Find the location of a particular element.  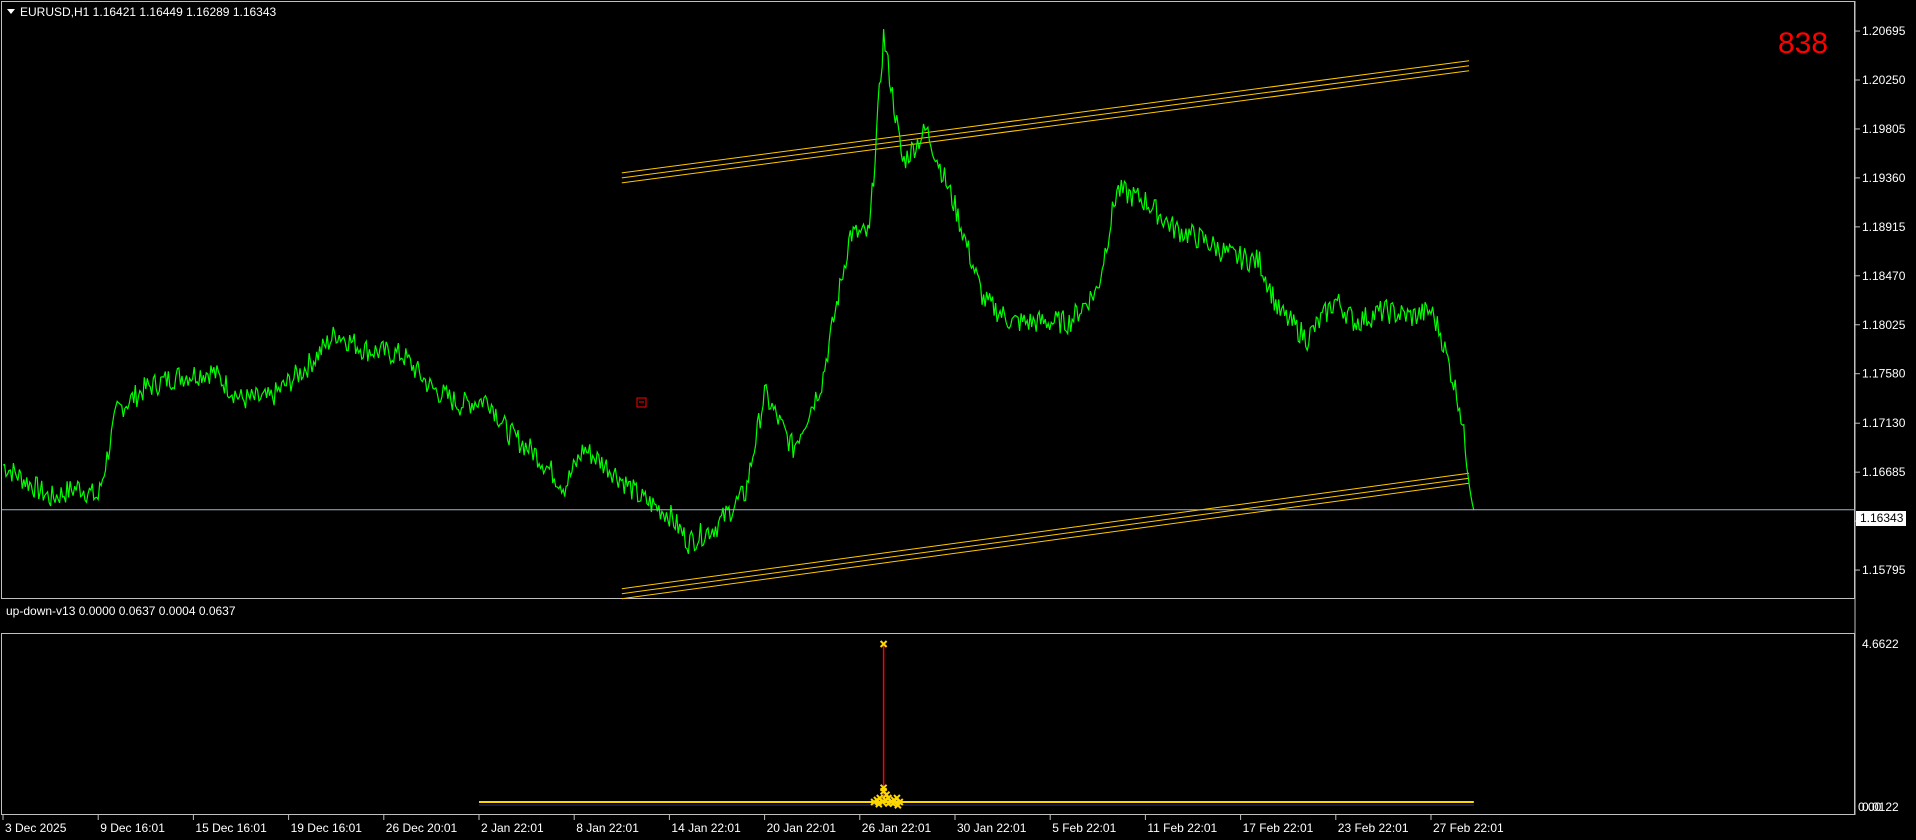

y-tick-label: 1.15795 is located at coordinates (1884, 570).